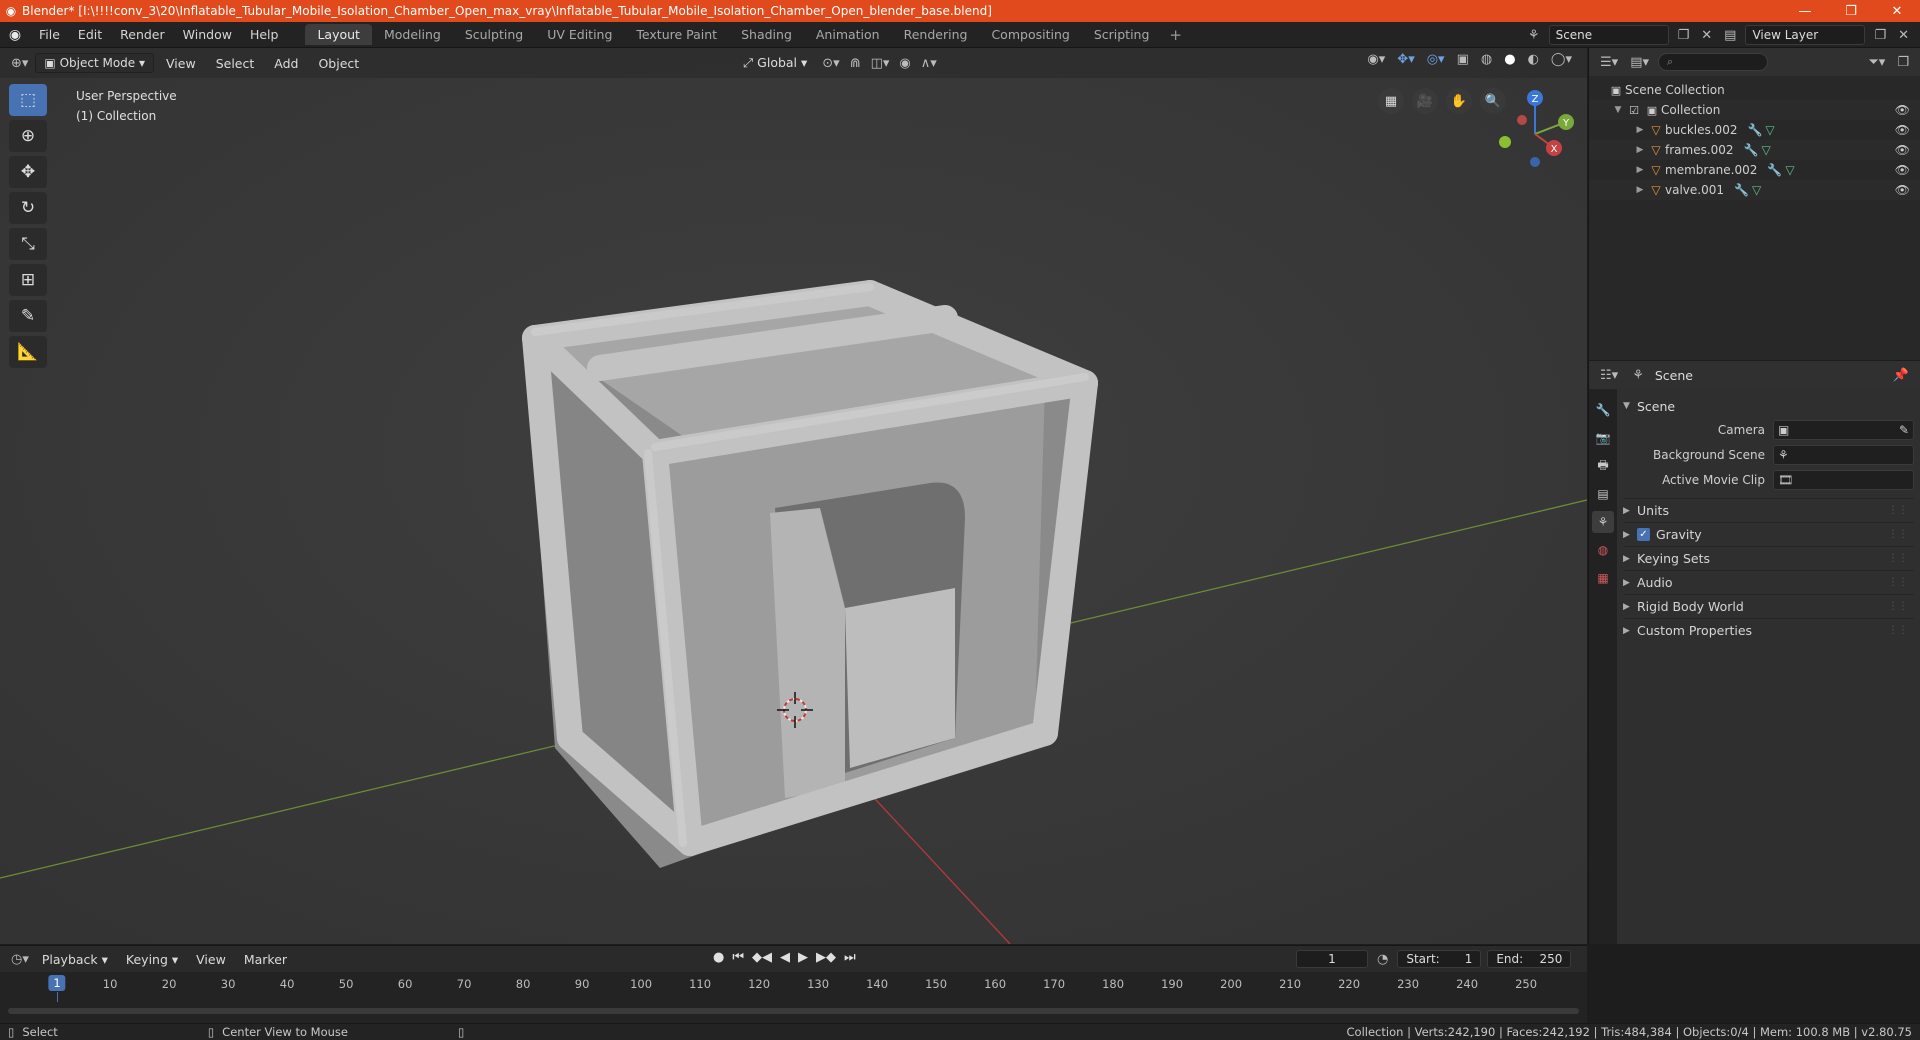 This screenshot has height=1040, width=1920. Describe the element at coordinates (850, 957) in the screenshot. I see `jump-end-icon: ⏭` at that location.